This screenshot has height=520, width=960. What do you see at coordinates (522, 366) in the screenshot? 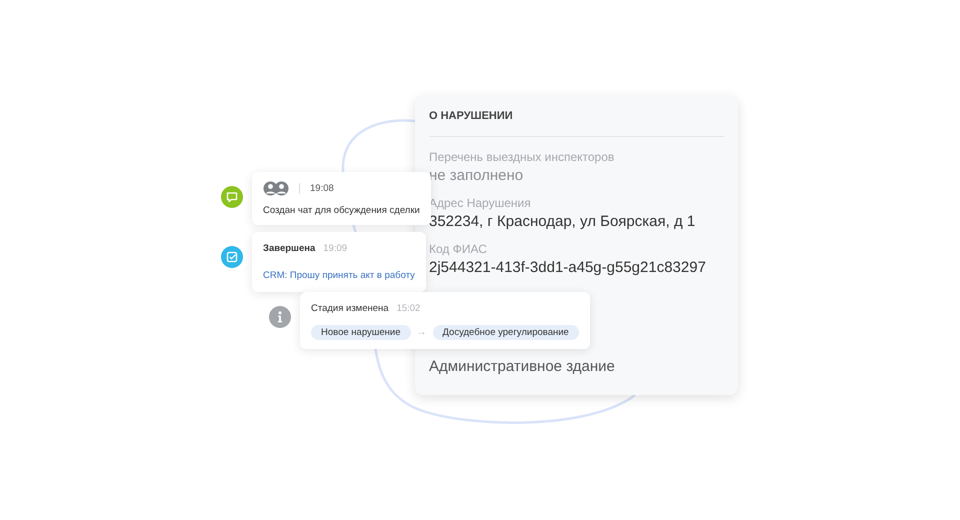
I see `building-type: Административное здание` at bounding box center [522, 366].